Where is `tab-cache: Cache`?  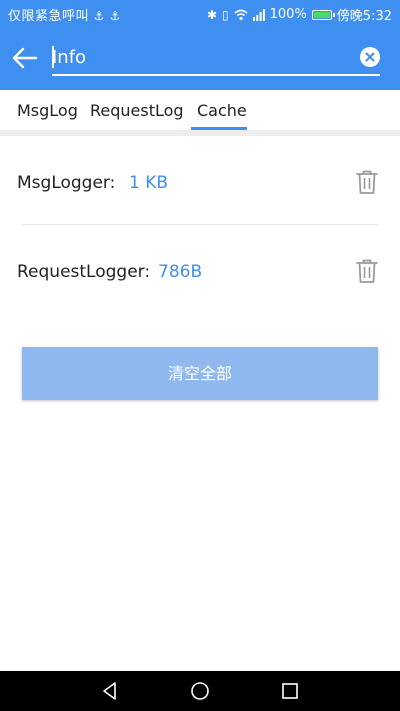 tab-cache: Cache is located at coordinates (222, 110).